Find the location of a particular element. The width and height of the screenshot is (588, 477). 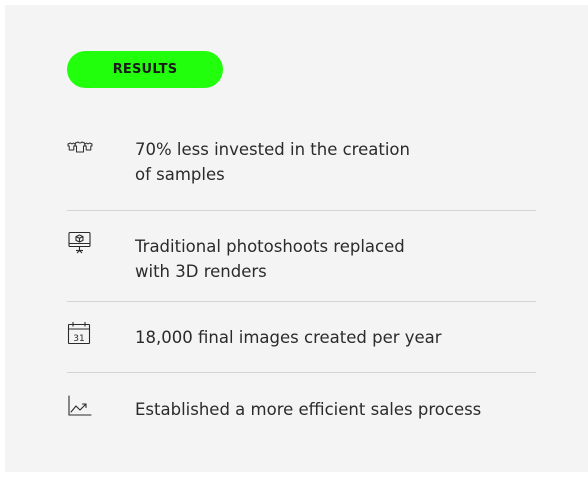

results-badge: RESULTS is located at coordinates (145, 69).